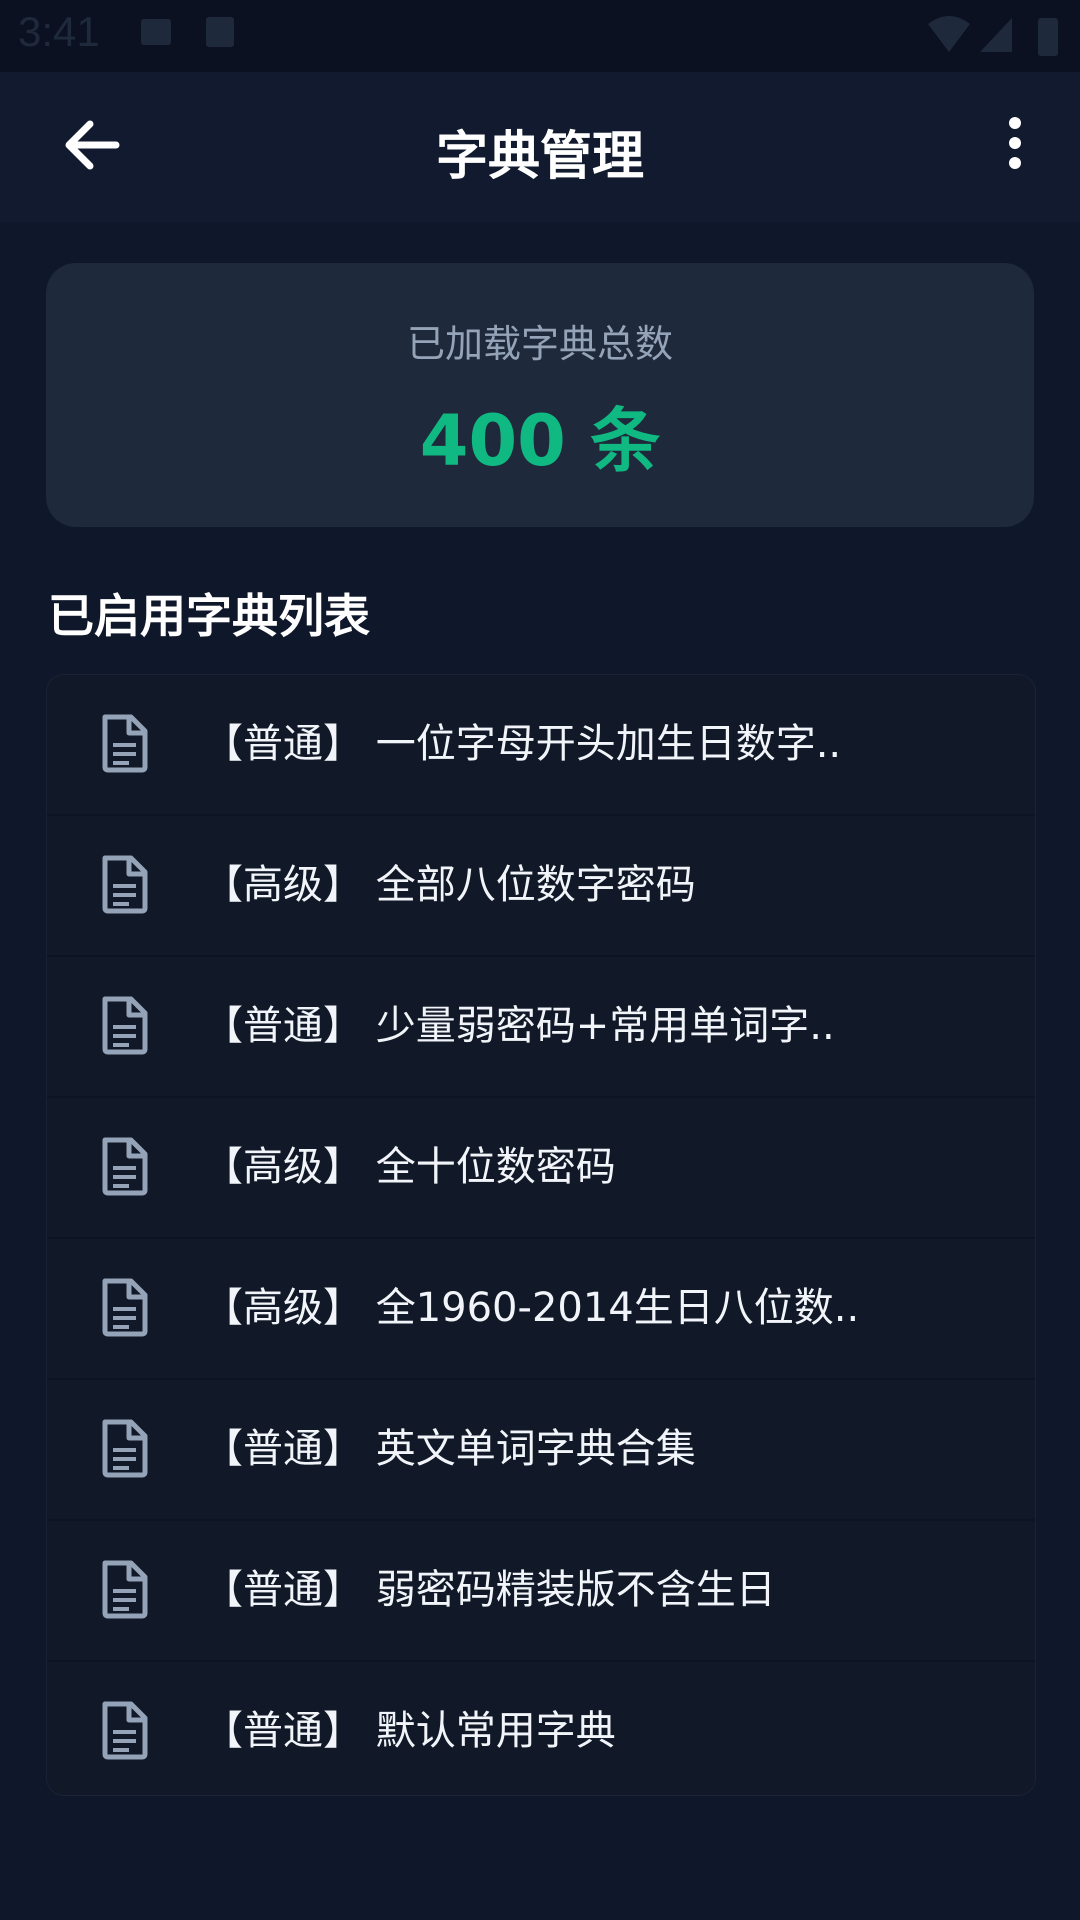  I want to click on list-item-label: 【高级】 全1960-2014生日八位数.., so click(531, 1308).